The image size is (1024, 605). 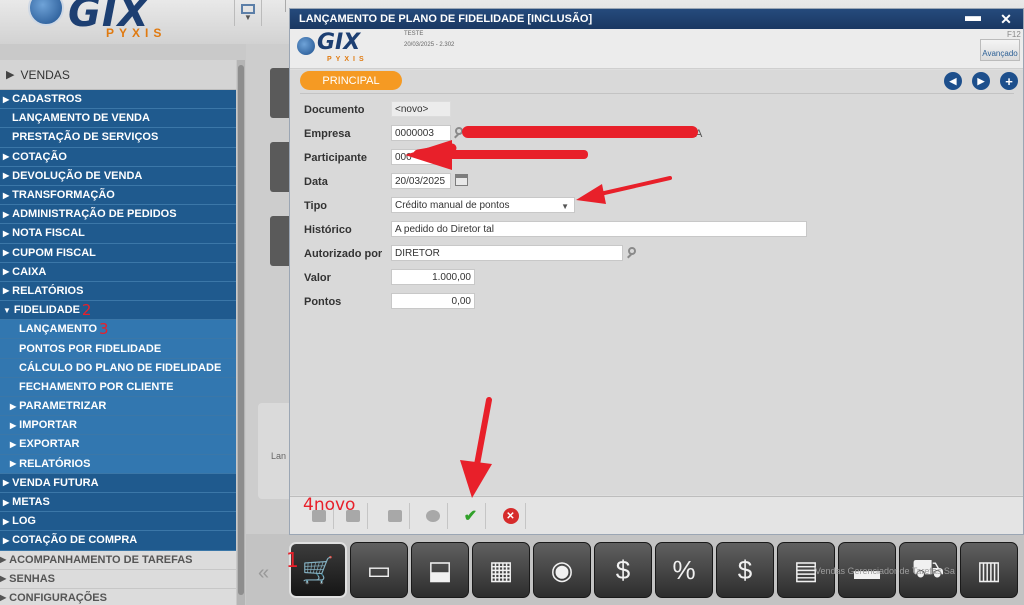 I want to click on sidebar-item-label: DEVOLUÇÃO DE VENDA, so click(x=77, y=175).